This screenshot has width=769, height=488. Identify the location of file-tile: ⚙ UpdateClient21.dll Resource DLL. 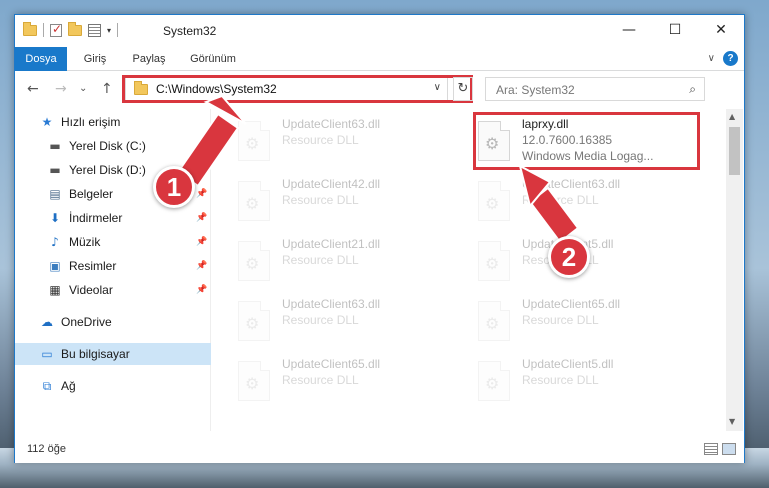
(336, 263).